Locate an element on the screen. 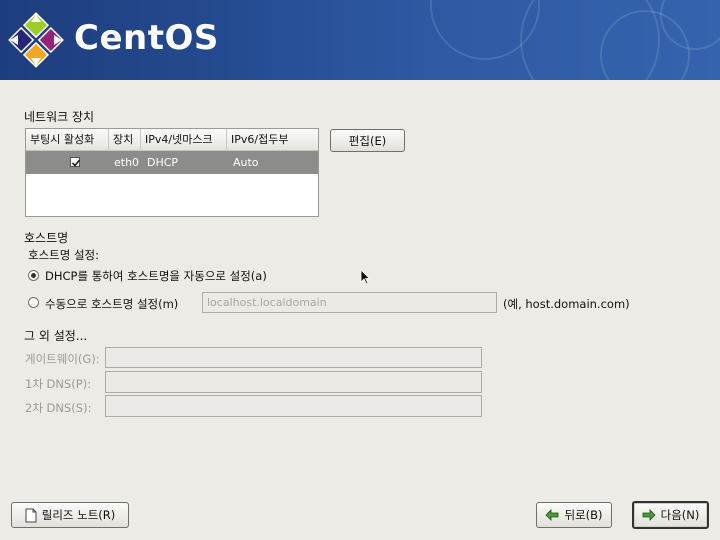  hostname-input: localhost.localdomain is located at coordinates (349, 302).